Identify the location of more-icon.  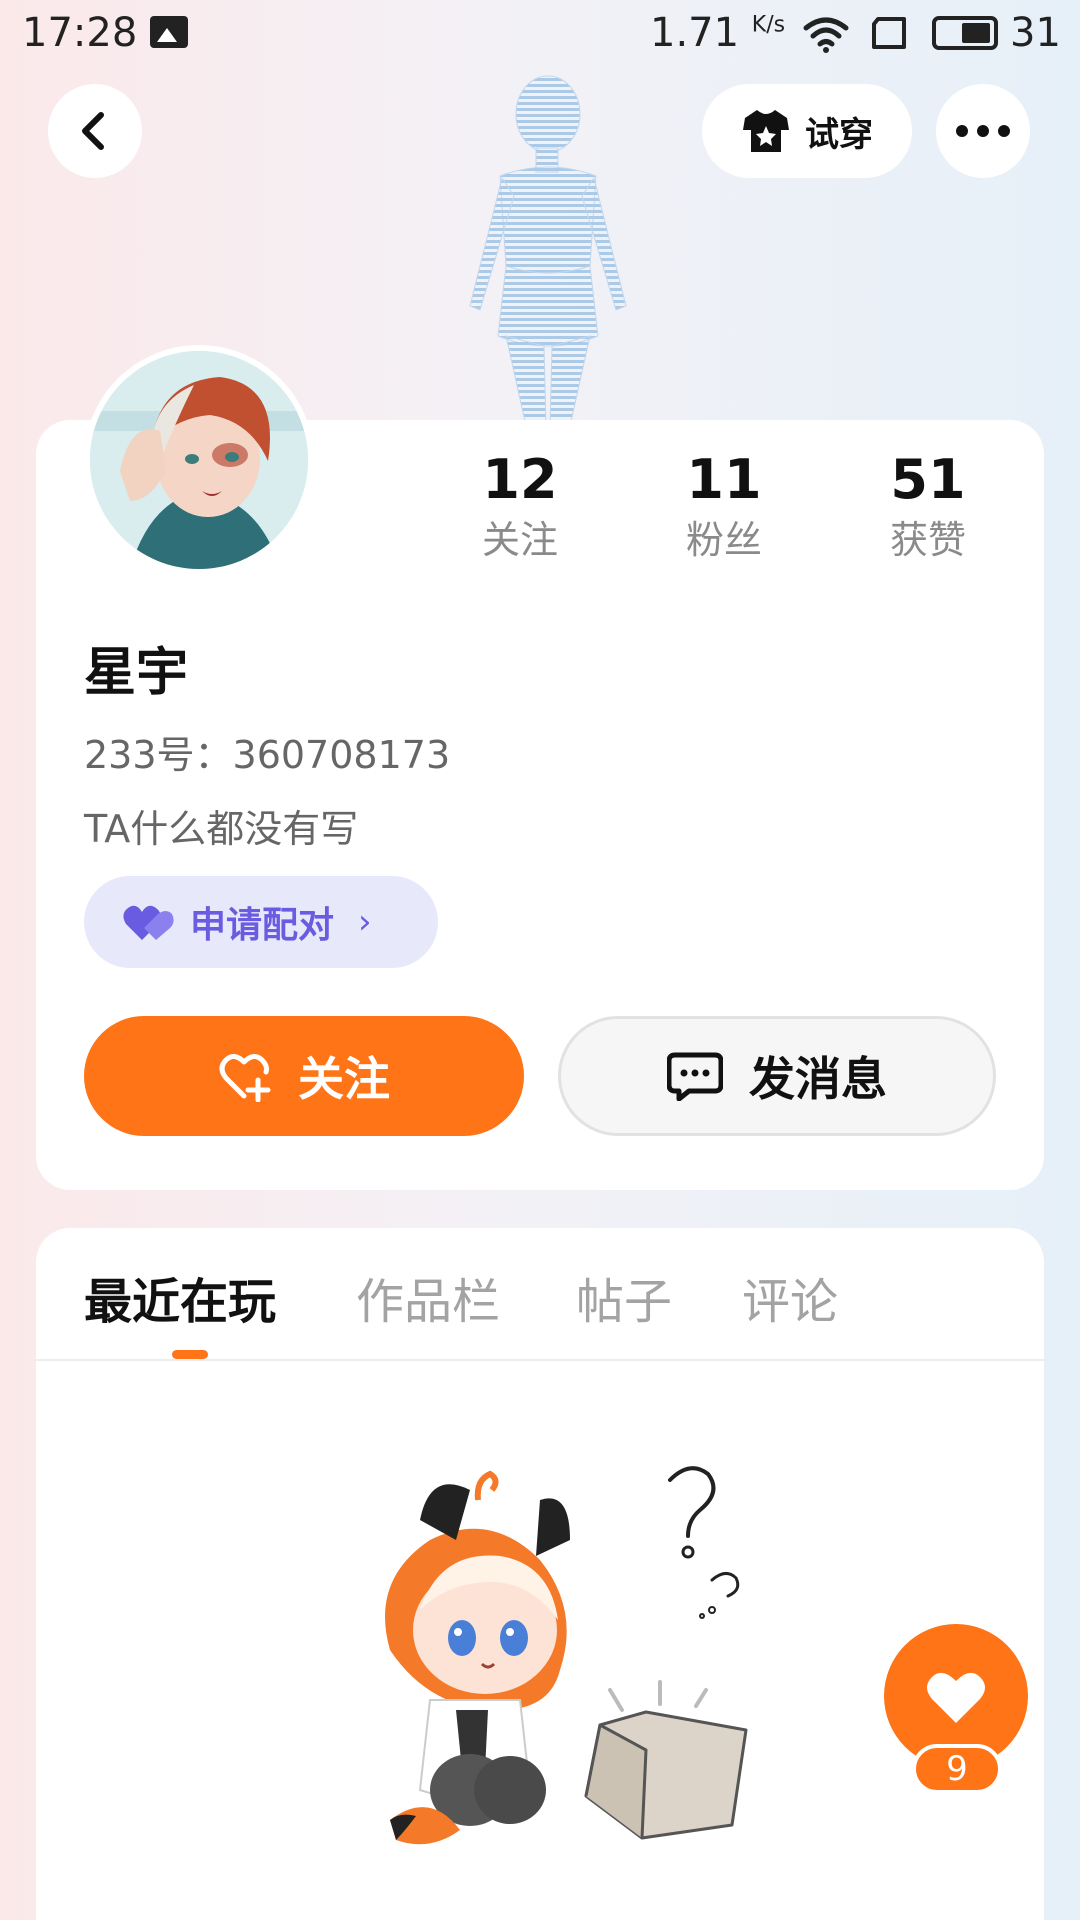
(983, 131).